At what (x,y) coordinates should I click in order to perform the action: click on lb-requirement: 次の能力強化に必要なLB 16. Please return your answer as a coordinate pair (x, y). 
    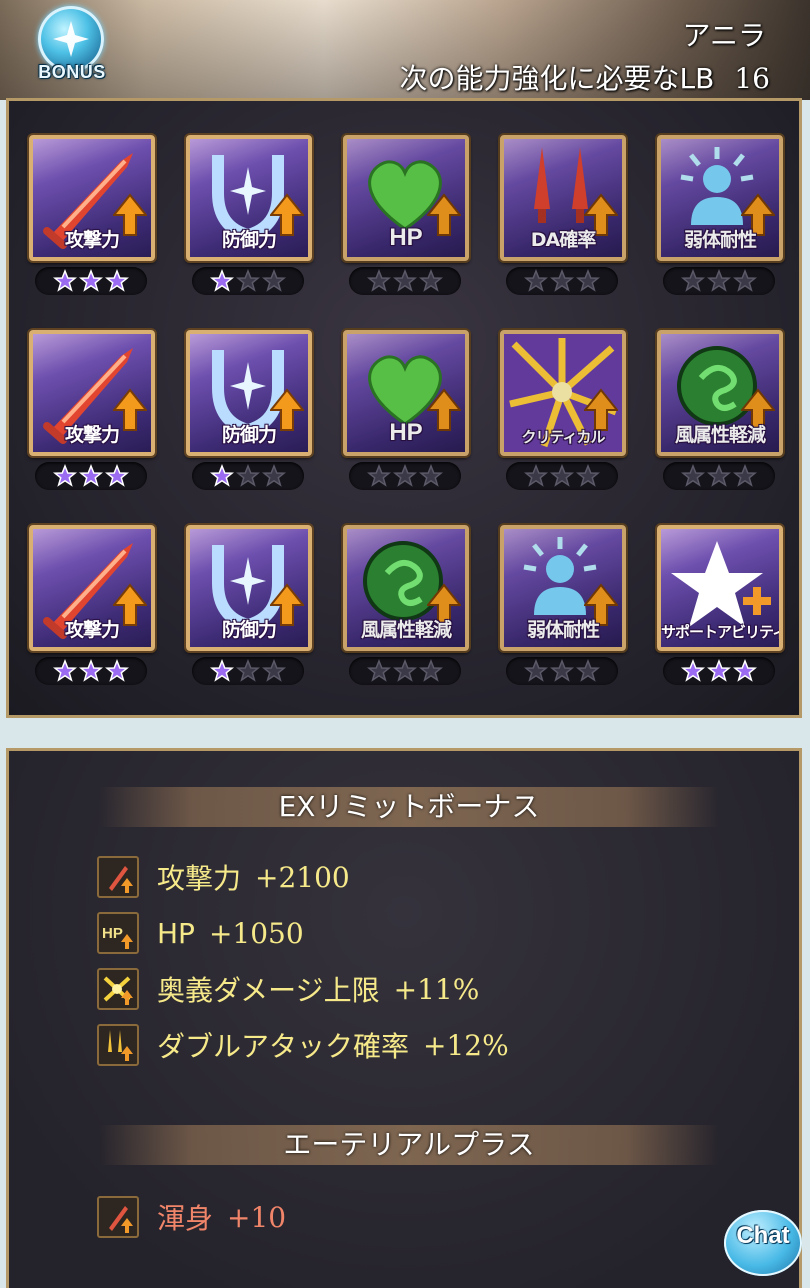
    Looking at the image, I should click on (585, 77).